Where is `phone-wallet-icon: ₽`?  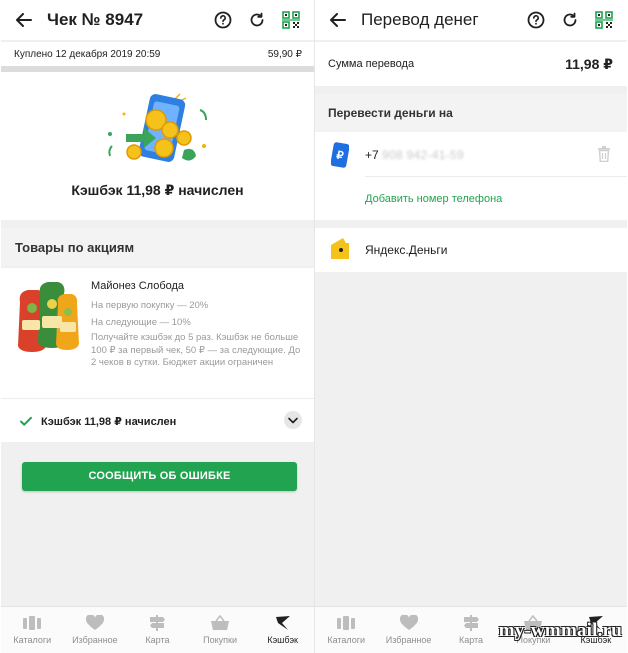 phone-wallet-icon: ₽ is located at coordinates (340, 155).